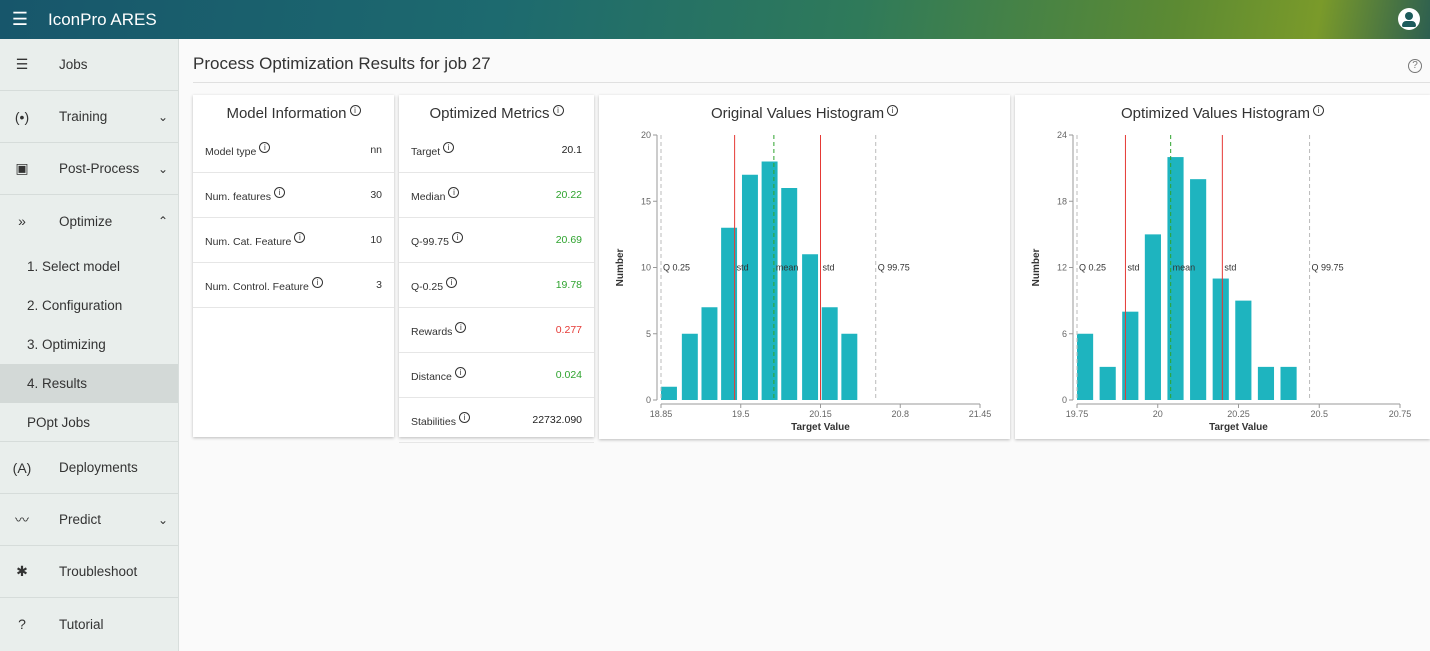  What do you see at coordinates (496, 240) in the screenshot?
I see `info-row: Q-99.75 i 20.69` at bounding box center [496, 240].